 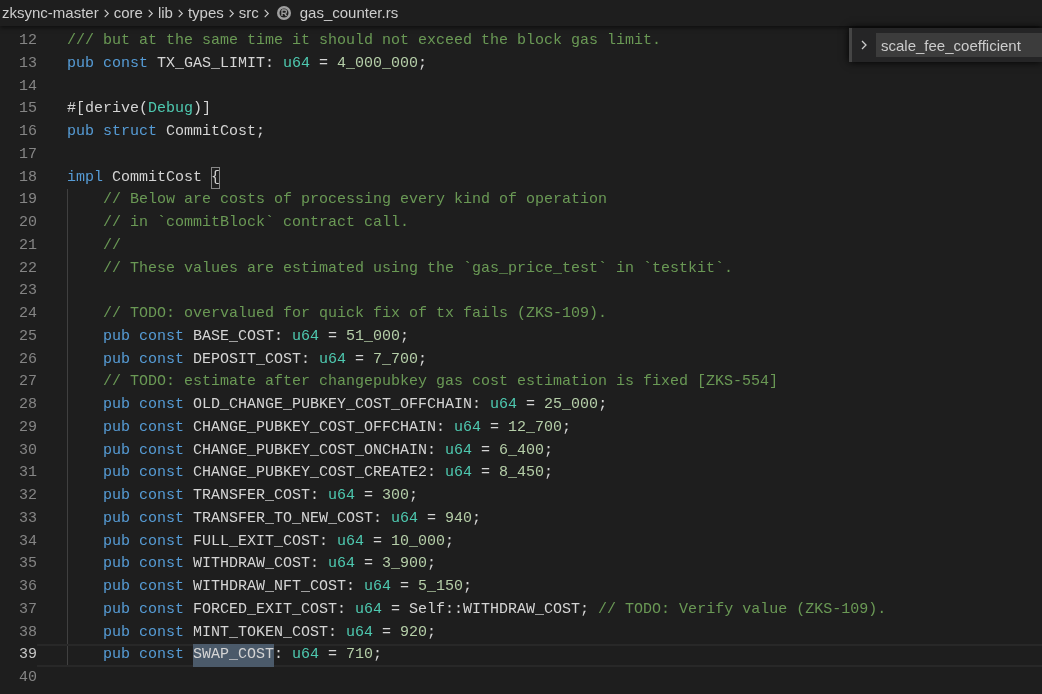 I want to click on code-text: OLD_CHANGE_PUBKEY_COST_OFFCHAIN:, so click(x=337, y=405).